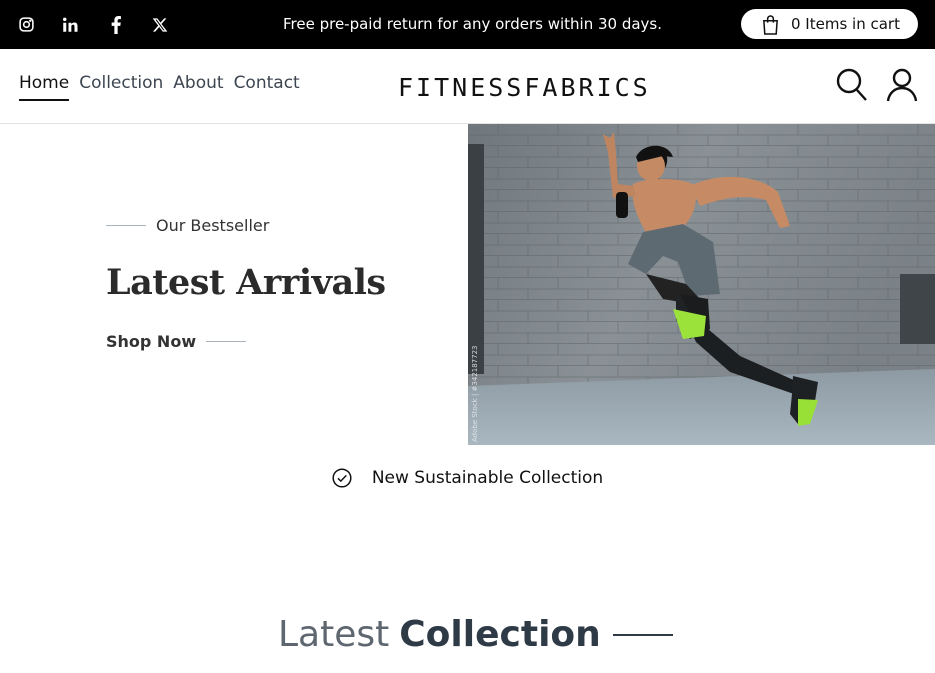 This screenshot has height=673, width=935. I want to click on section-heading: Latest Collection, so click(475, 634).